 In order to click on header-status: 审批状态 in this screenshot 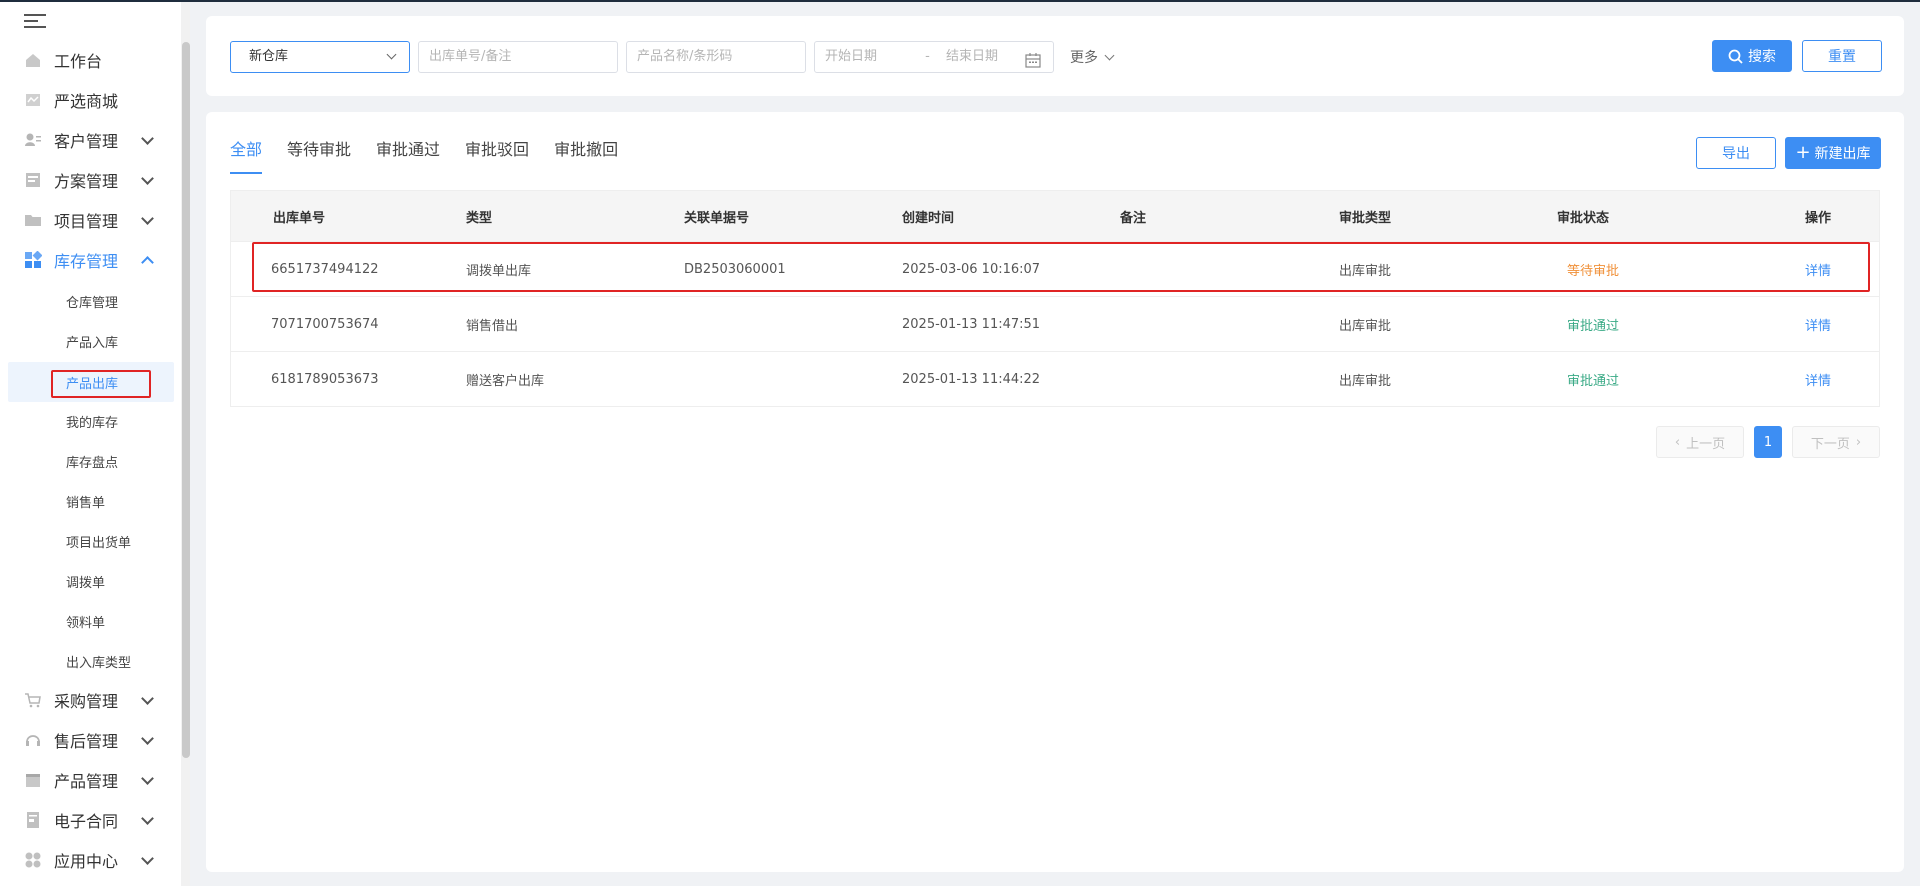, I will do `click(1583, 218)`.